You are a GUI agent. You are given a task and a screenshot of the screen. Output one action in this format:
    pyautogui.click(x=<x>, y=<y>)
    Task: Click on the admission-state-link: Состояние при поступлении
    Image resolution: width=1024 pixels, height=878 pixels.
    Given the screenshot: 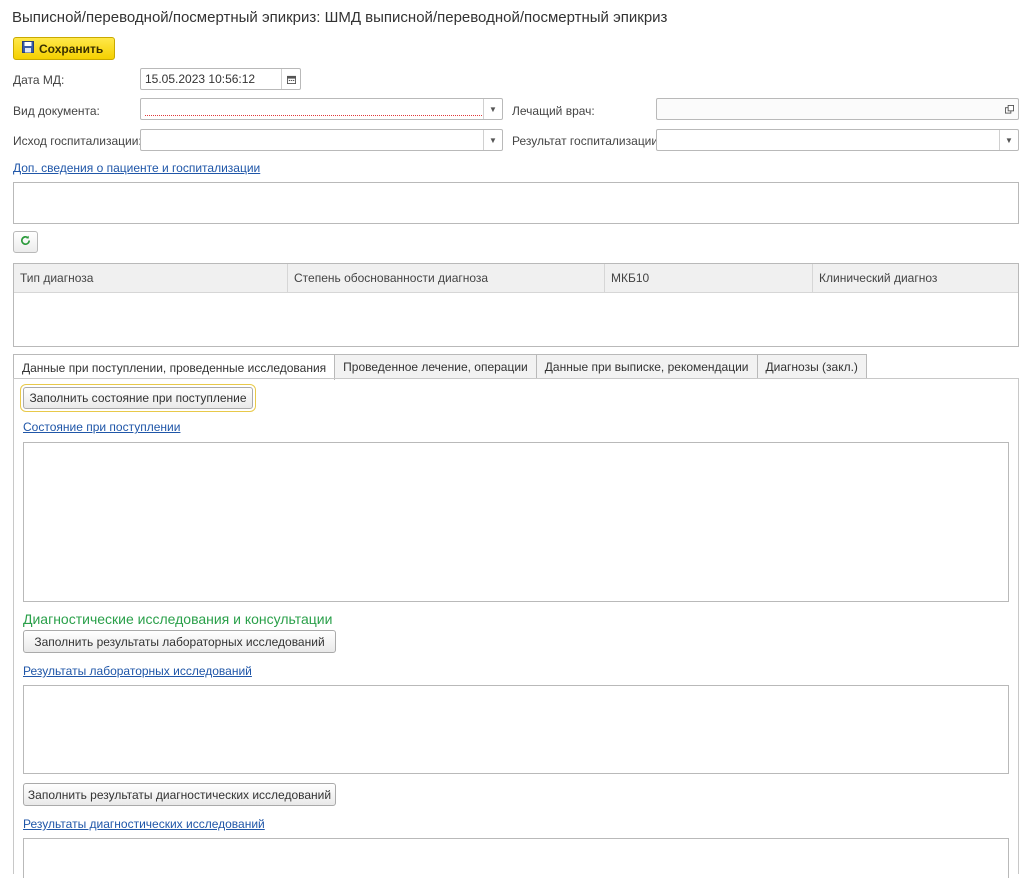 What is the action you would take?
    pyautogui.click(x=101, y=427)
    